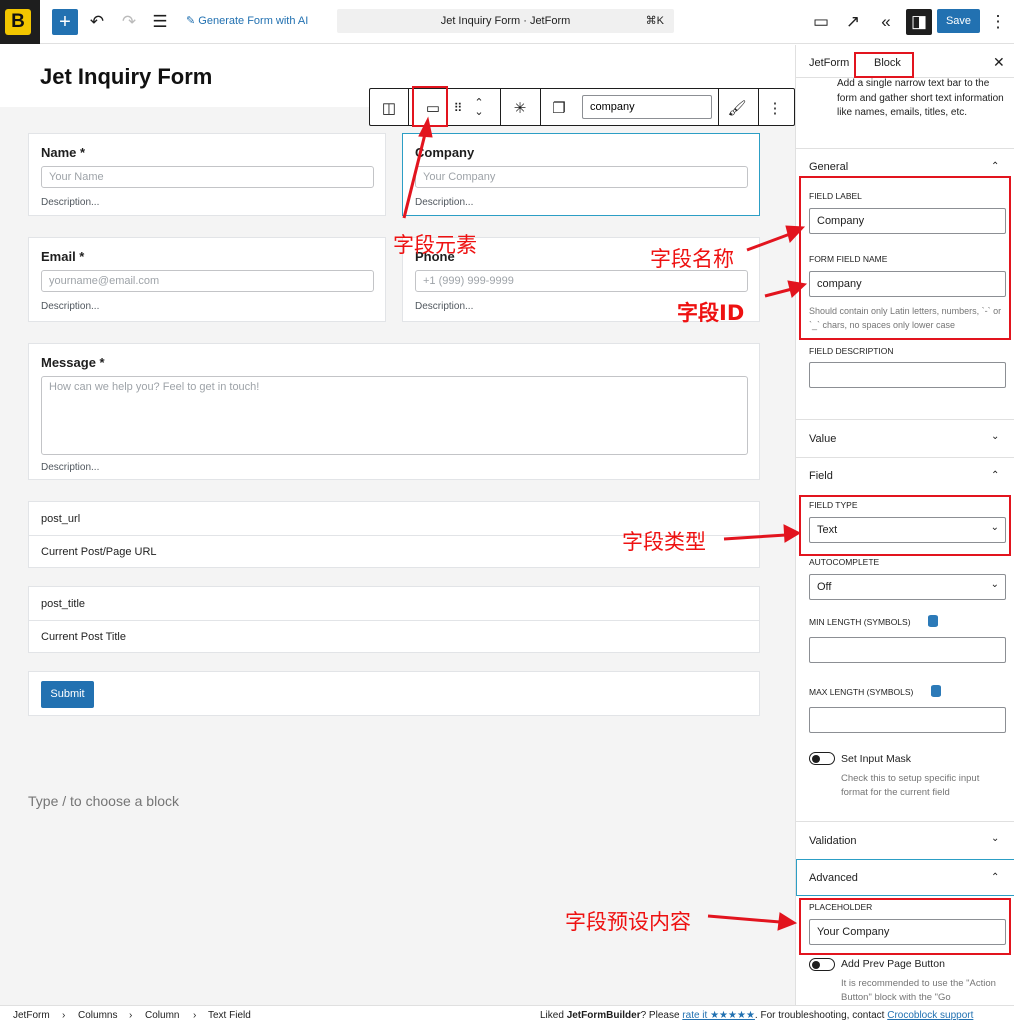 Image resolution: width=1014 pixels, height=1024 pixels. I want to click on highlight-box-field-type, so click(905, 525).